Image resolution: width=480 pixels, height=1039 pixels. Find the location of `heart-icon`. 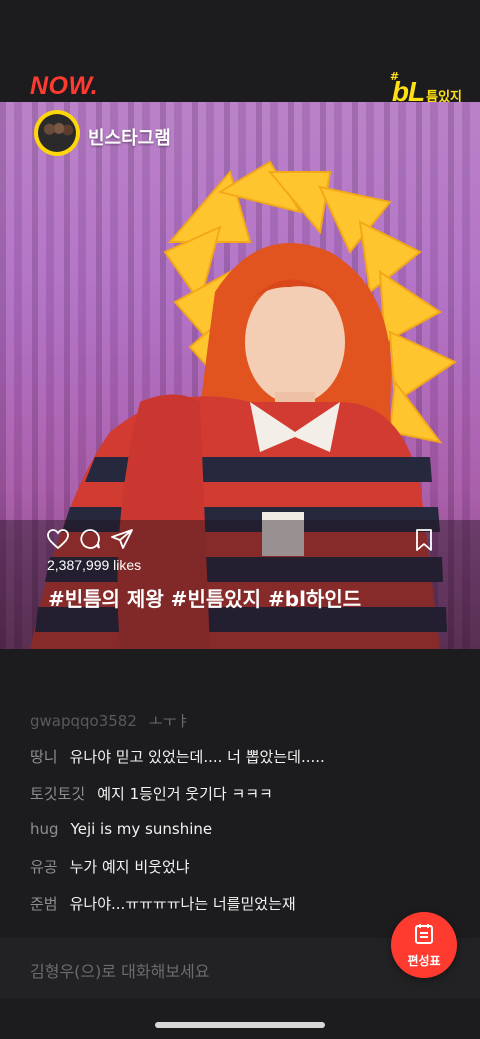

heart-icon is located at coordinates (58, 539).